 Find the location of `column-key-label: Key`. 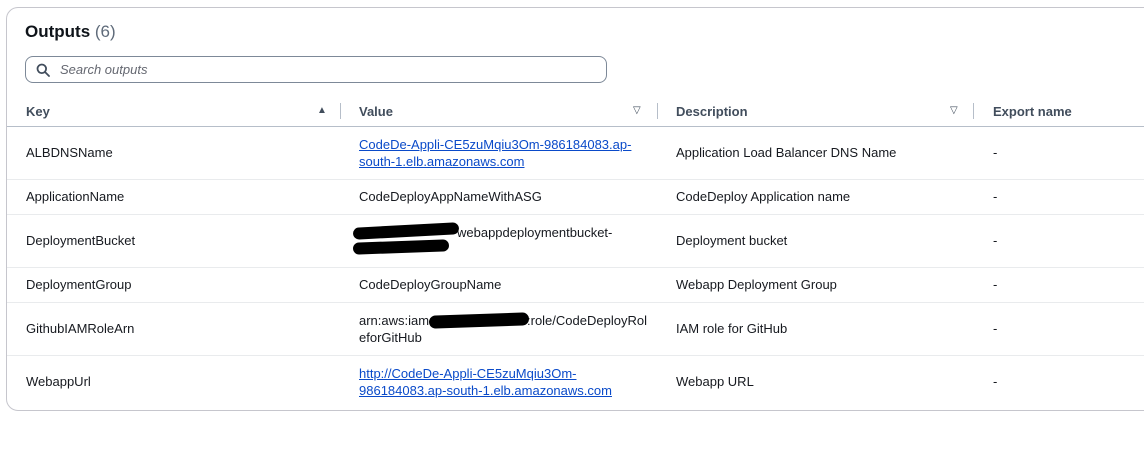

column-key-label: Key is located at coordinates (38, 111).